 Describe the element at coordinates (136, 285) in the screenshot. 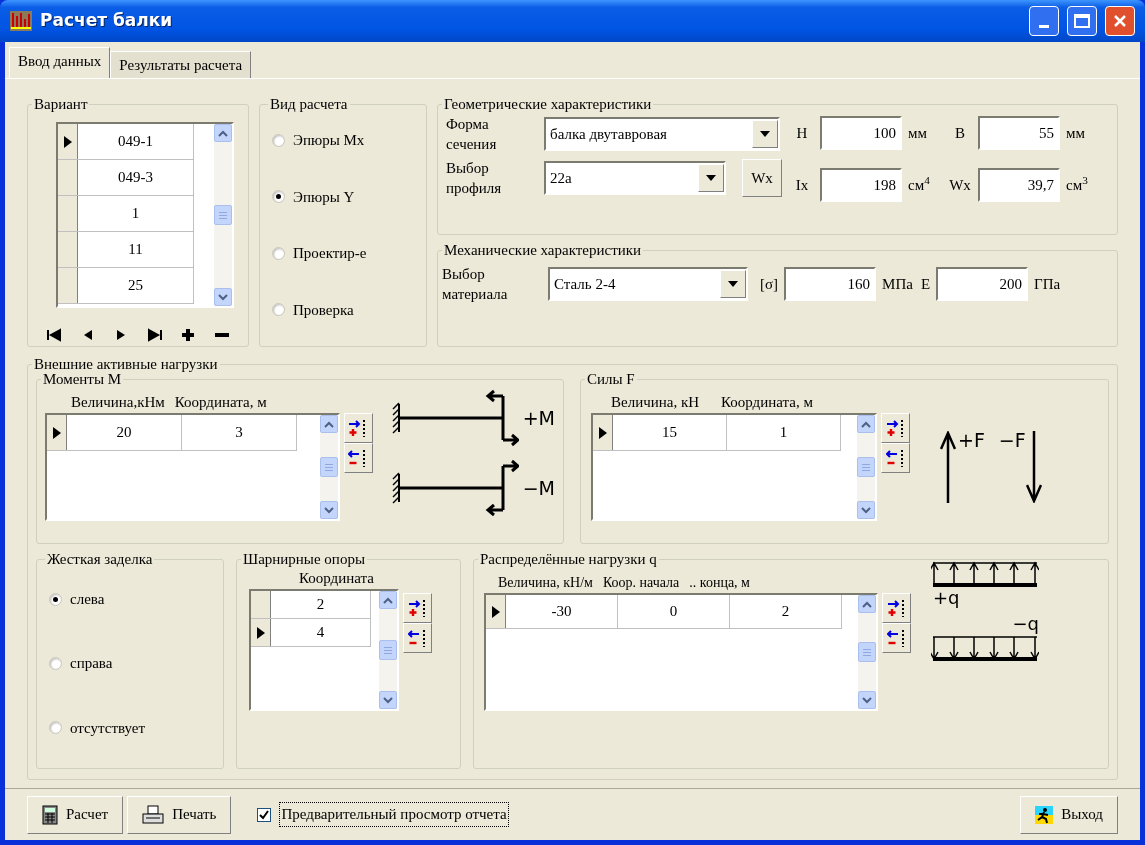

I see `table-cell: 25` at that location.